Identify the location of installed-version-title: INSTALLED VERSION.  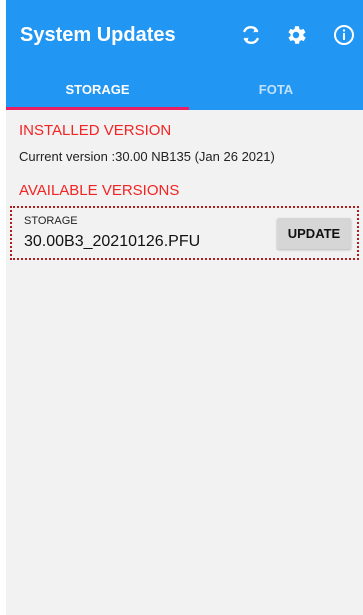
(95, 130).